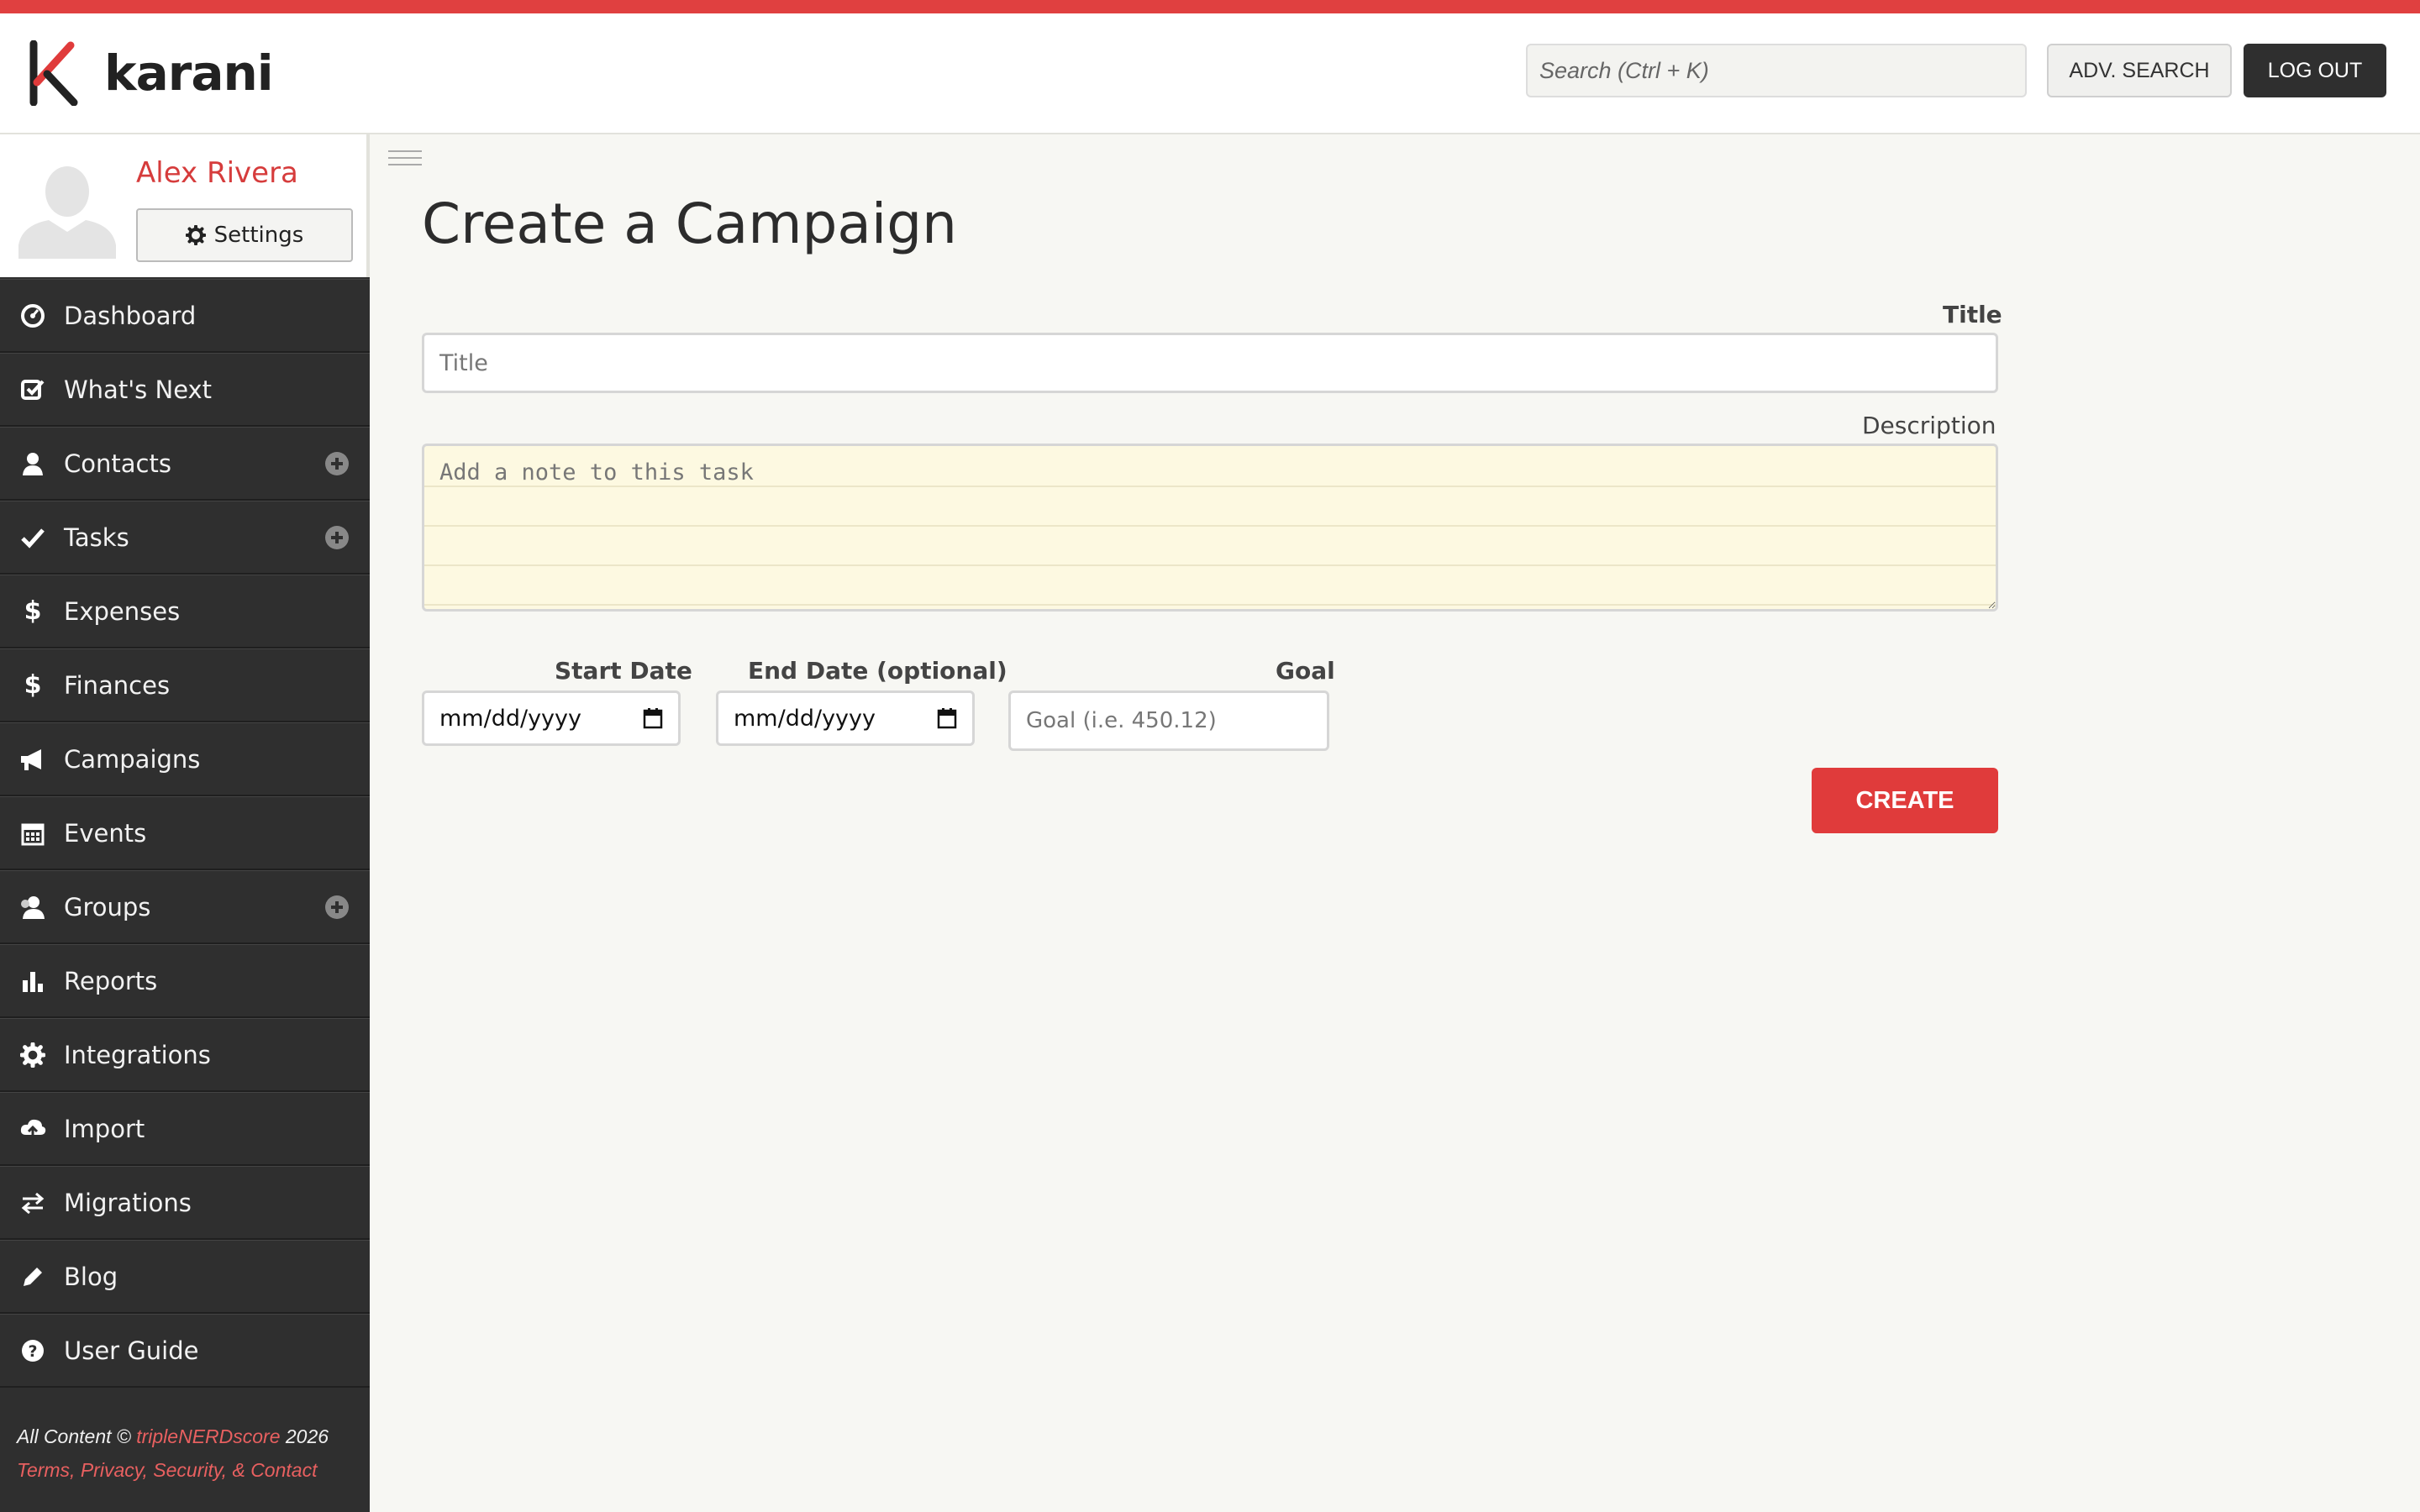 The width and height of the screenshot is (2420, 1512). I want to click on top-header: karani ADV. SEARCH LOG OUT, so click(1210, 73).